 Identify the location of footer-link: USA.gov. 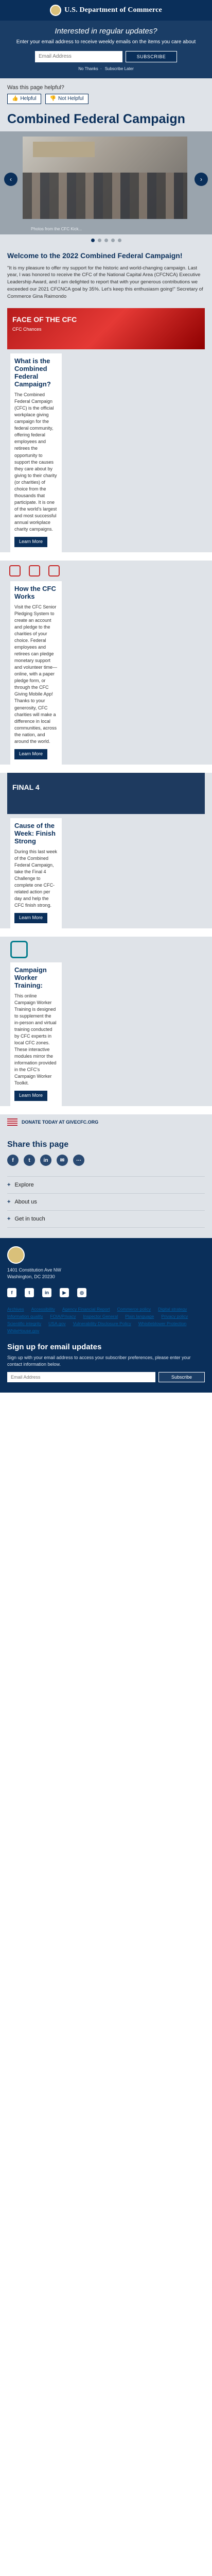
(57, 1323).